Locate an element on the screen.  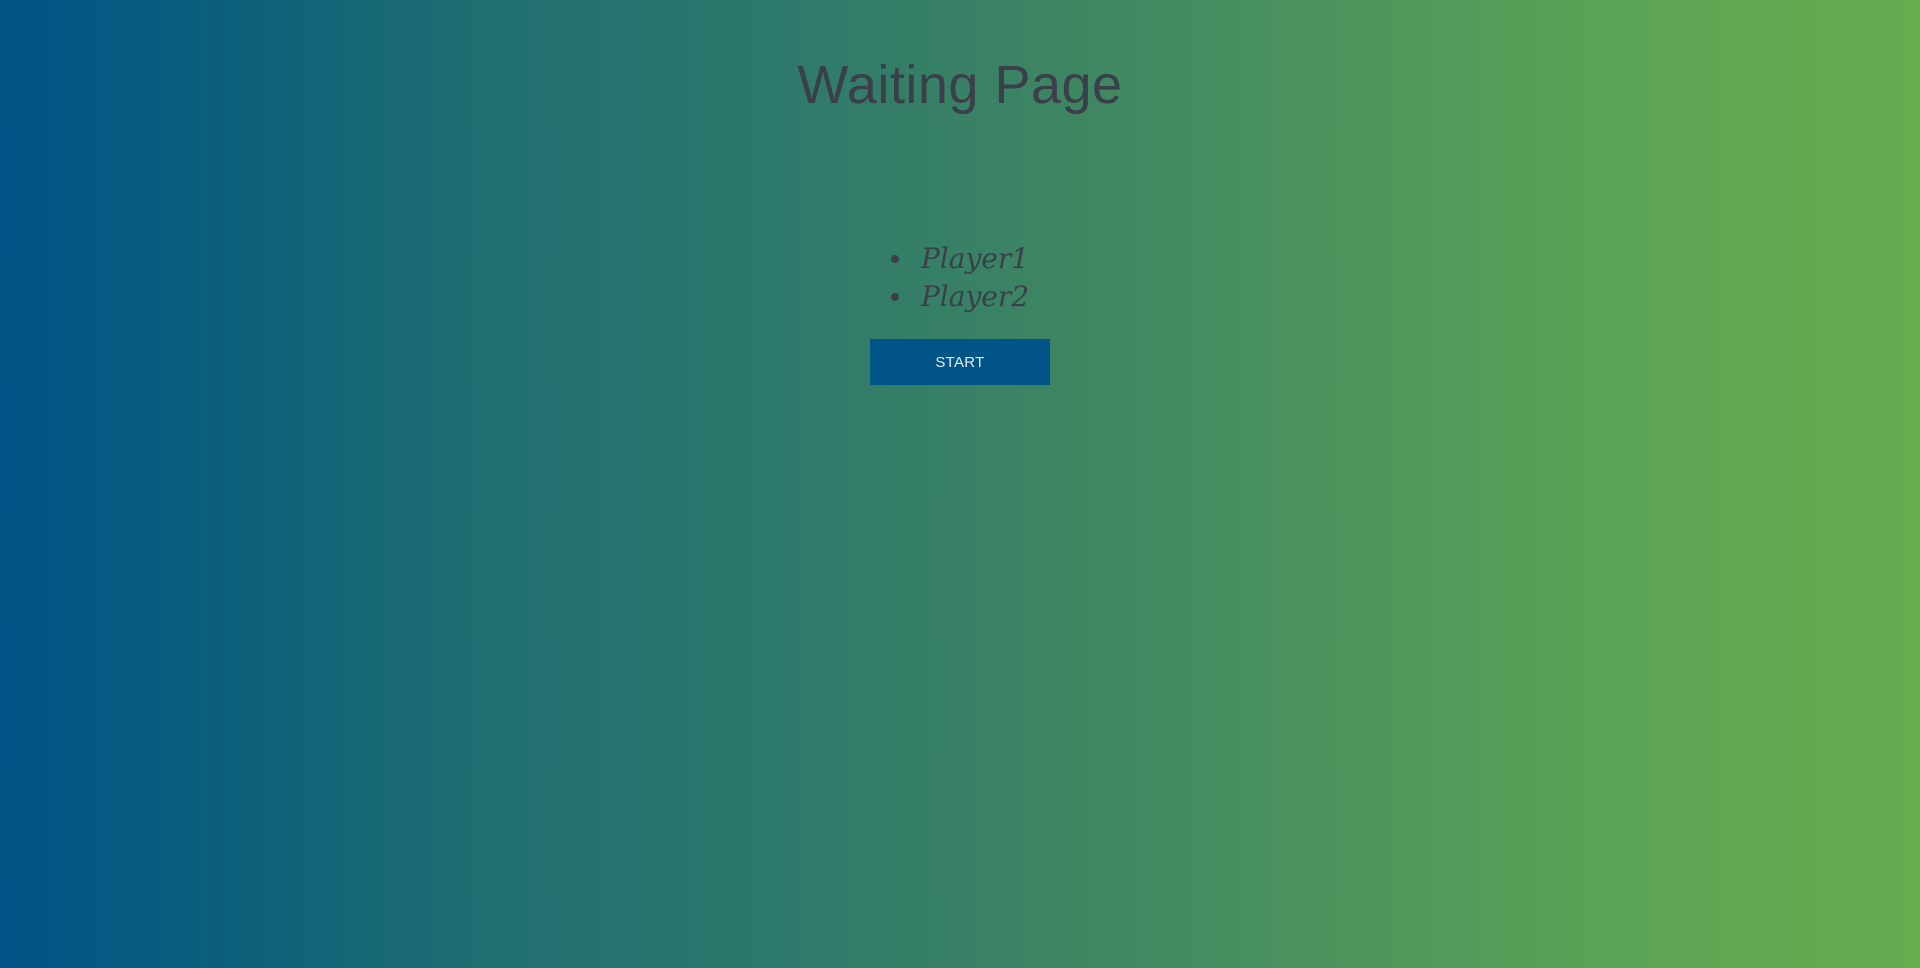
list-item: Player2 is located at coordinates (960, 297).